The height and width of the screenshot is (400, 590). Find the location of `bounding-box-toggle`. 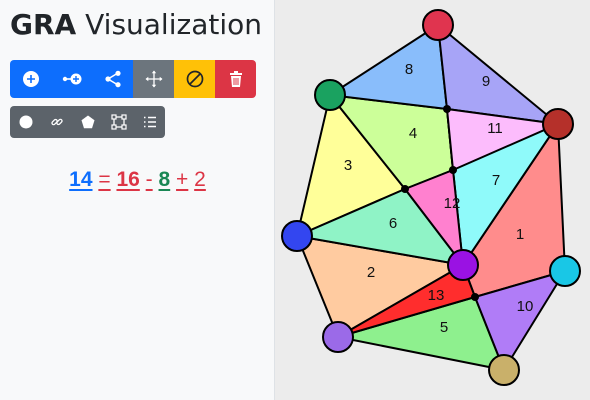

bounding-box-toggle is located at coordinates (118, 122).